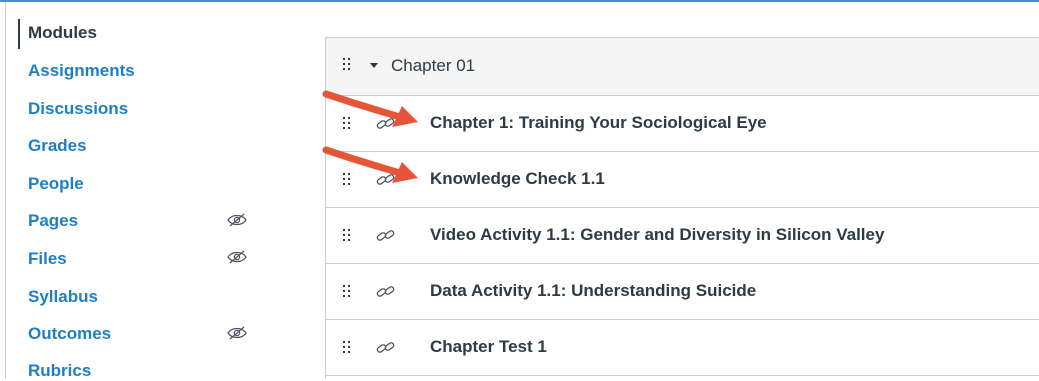 Image resolution: width=1039 pixels, height=381 pixels. I want to click on nav-people: People, so click(56, 184).